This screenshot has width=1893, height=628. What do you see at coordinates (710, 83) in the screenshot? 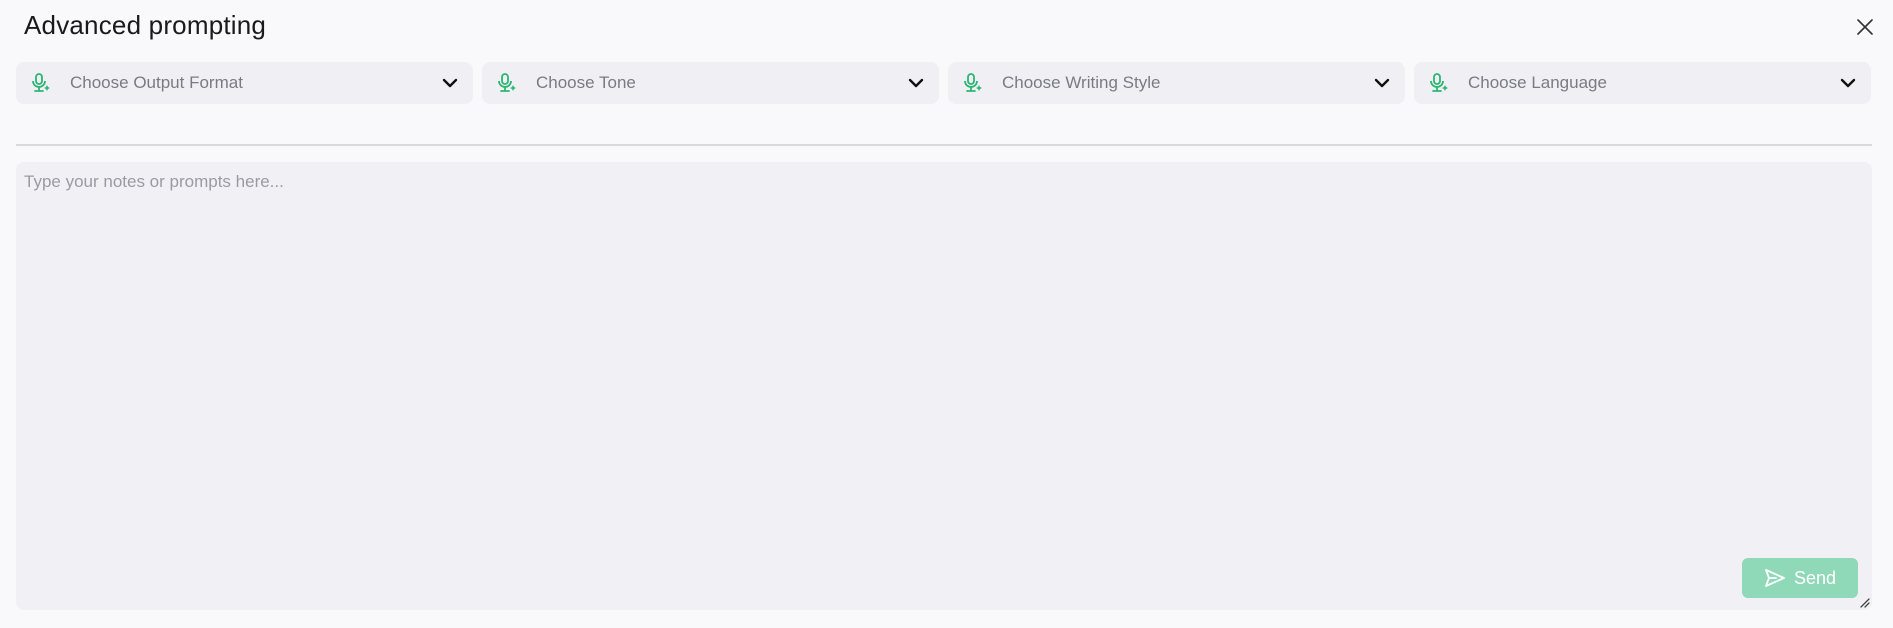
I see `tone-select: Choose Tone` at bounding box center [710, 83].